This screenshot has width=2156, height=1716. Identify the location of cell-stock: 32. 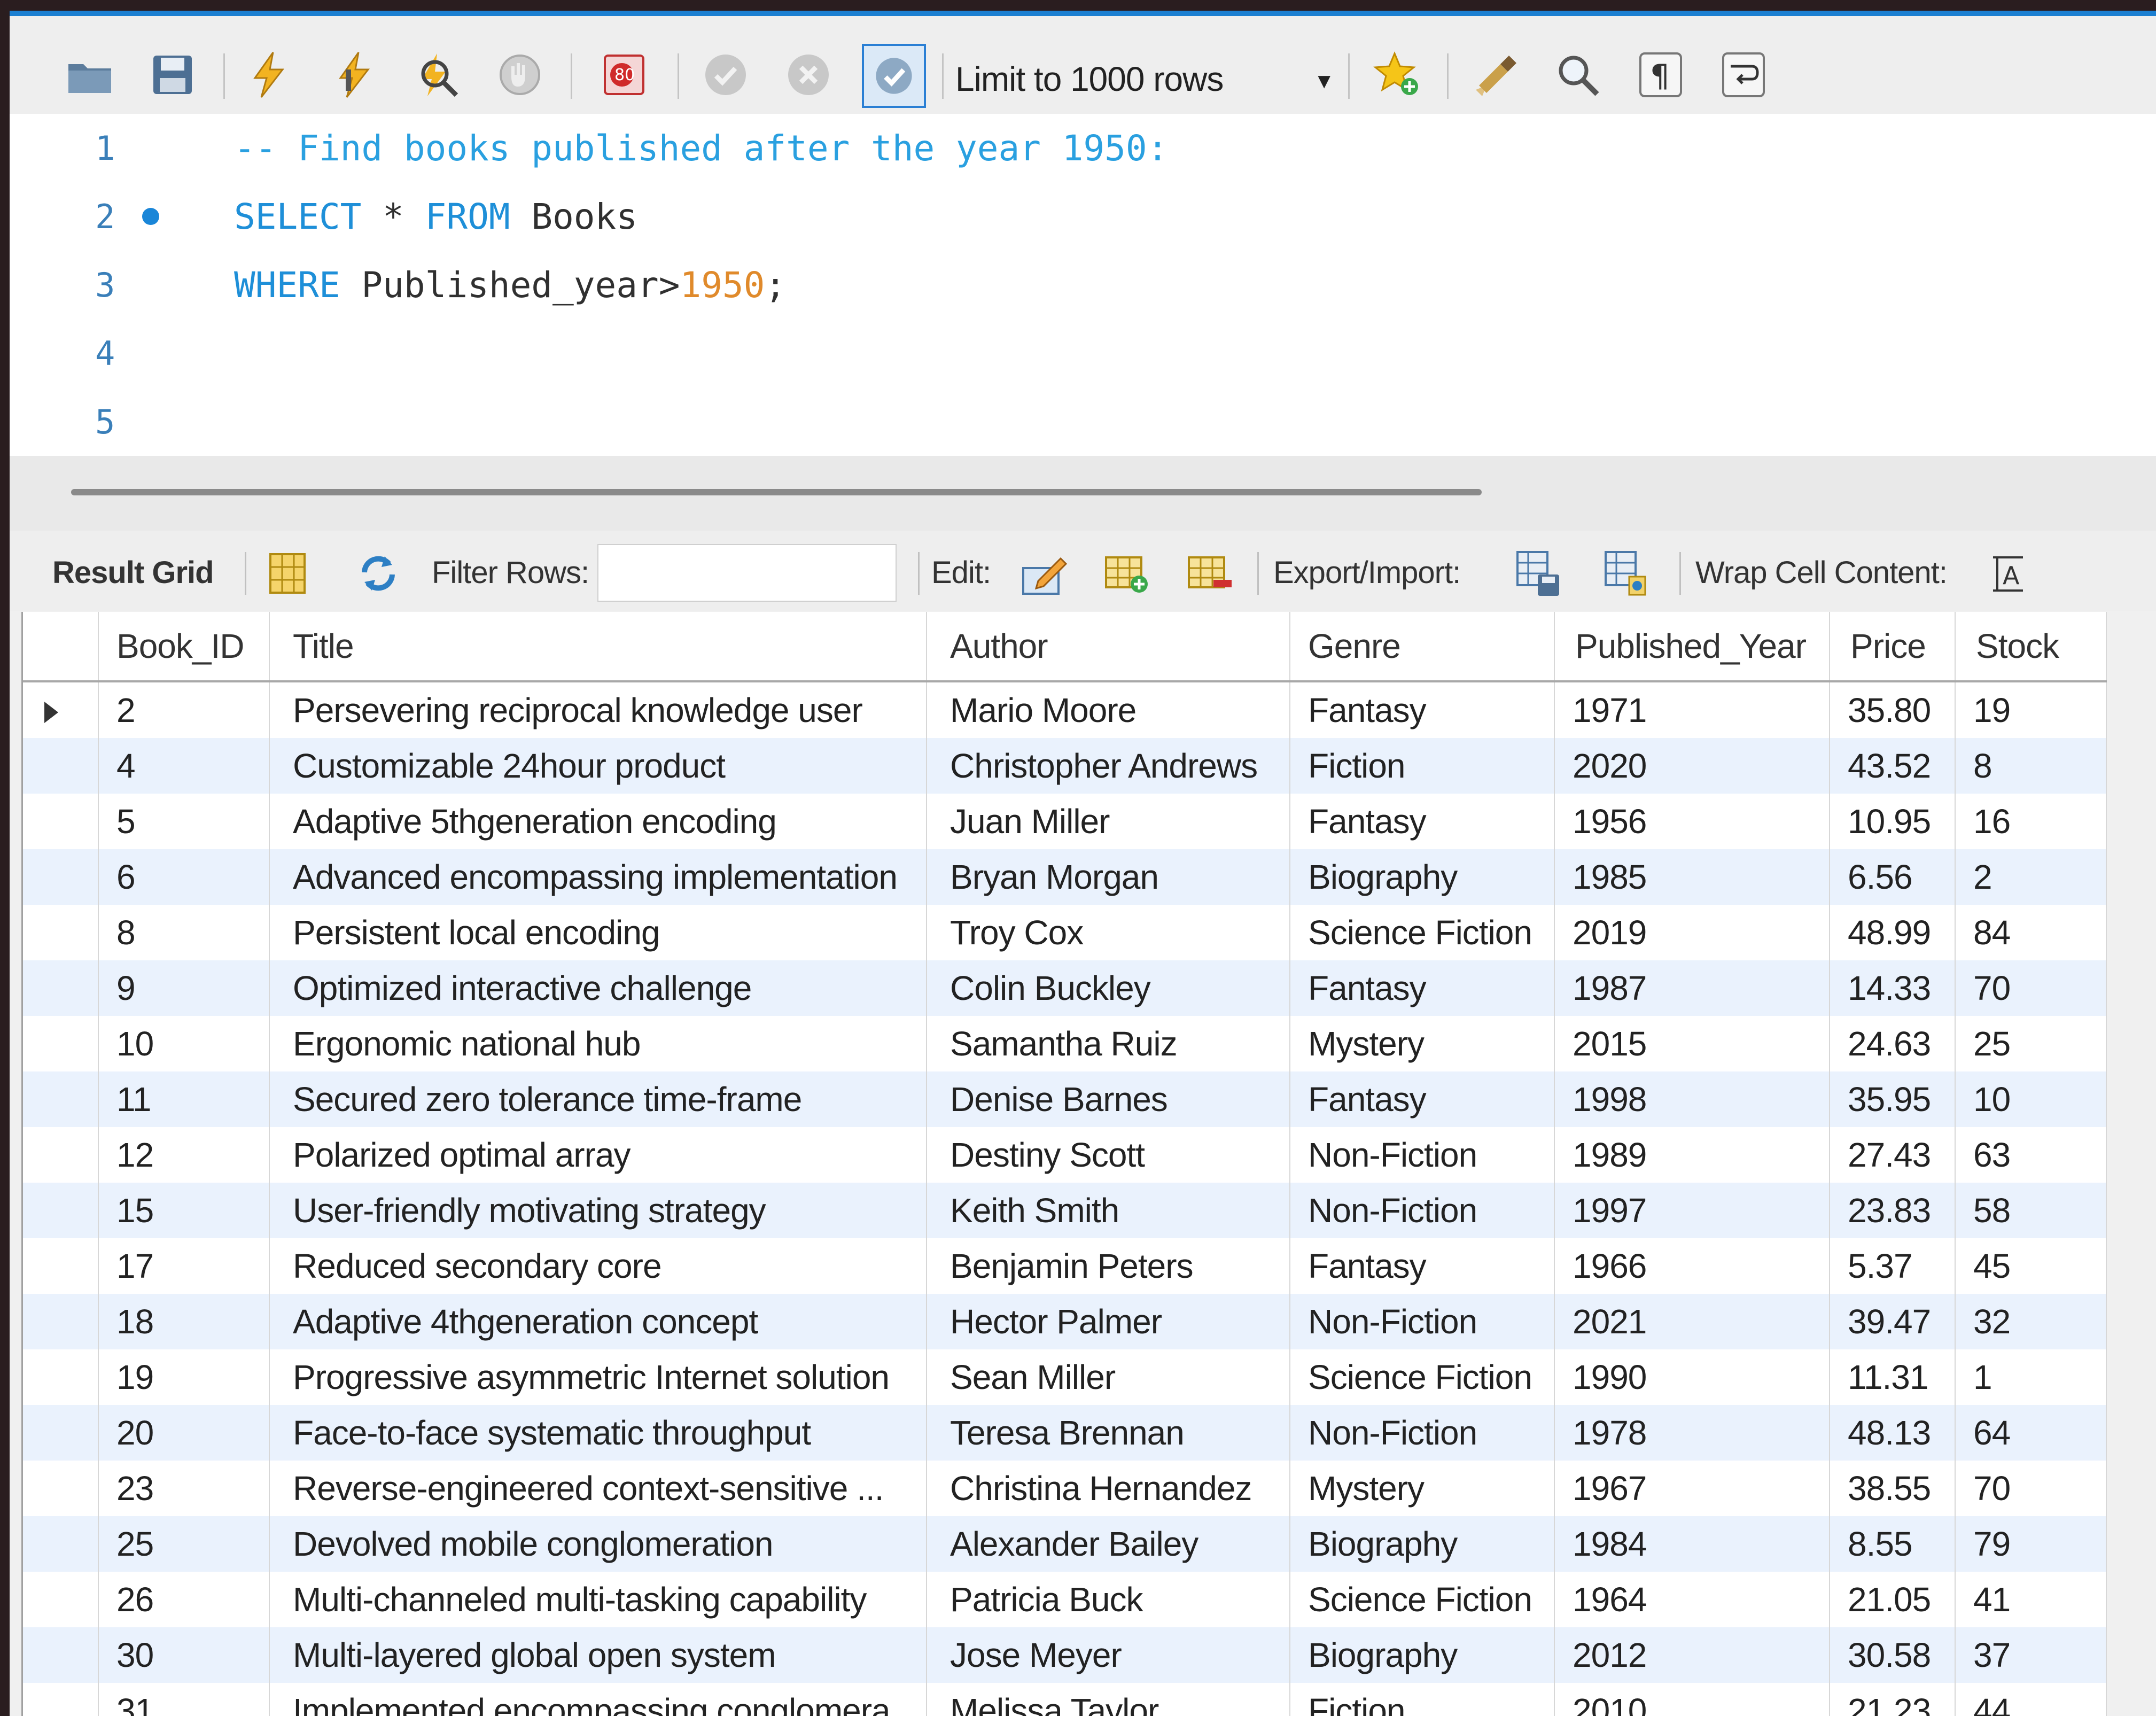
(2034, 1321).